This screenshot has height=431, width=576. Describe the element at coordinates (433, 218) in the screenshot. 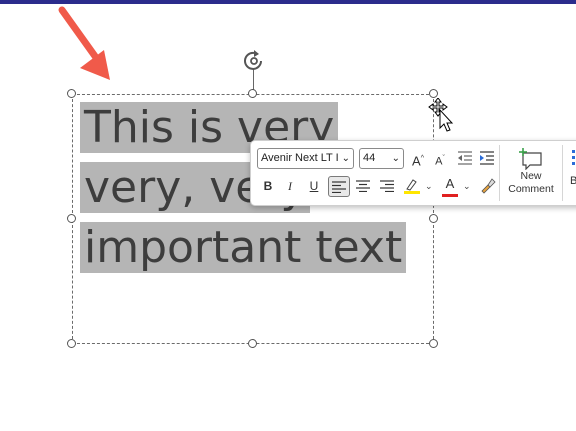

I see `resize-handle-right` at that location.